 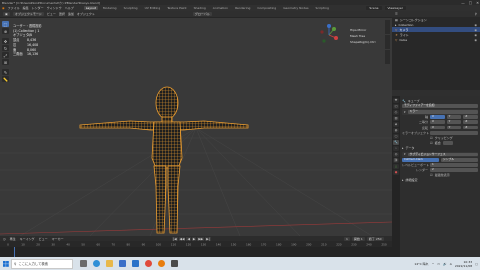 I want to click on timeline-menu-marker: マーカー, so click(x=58, y=239).